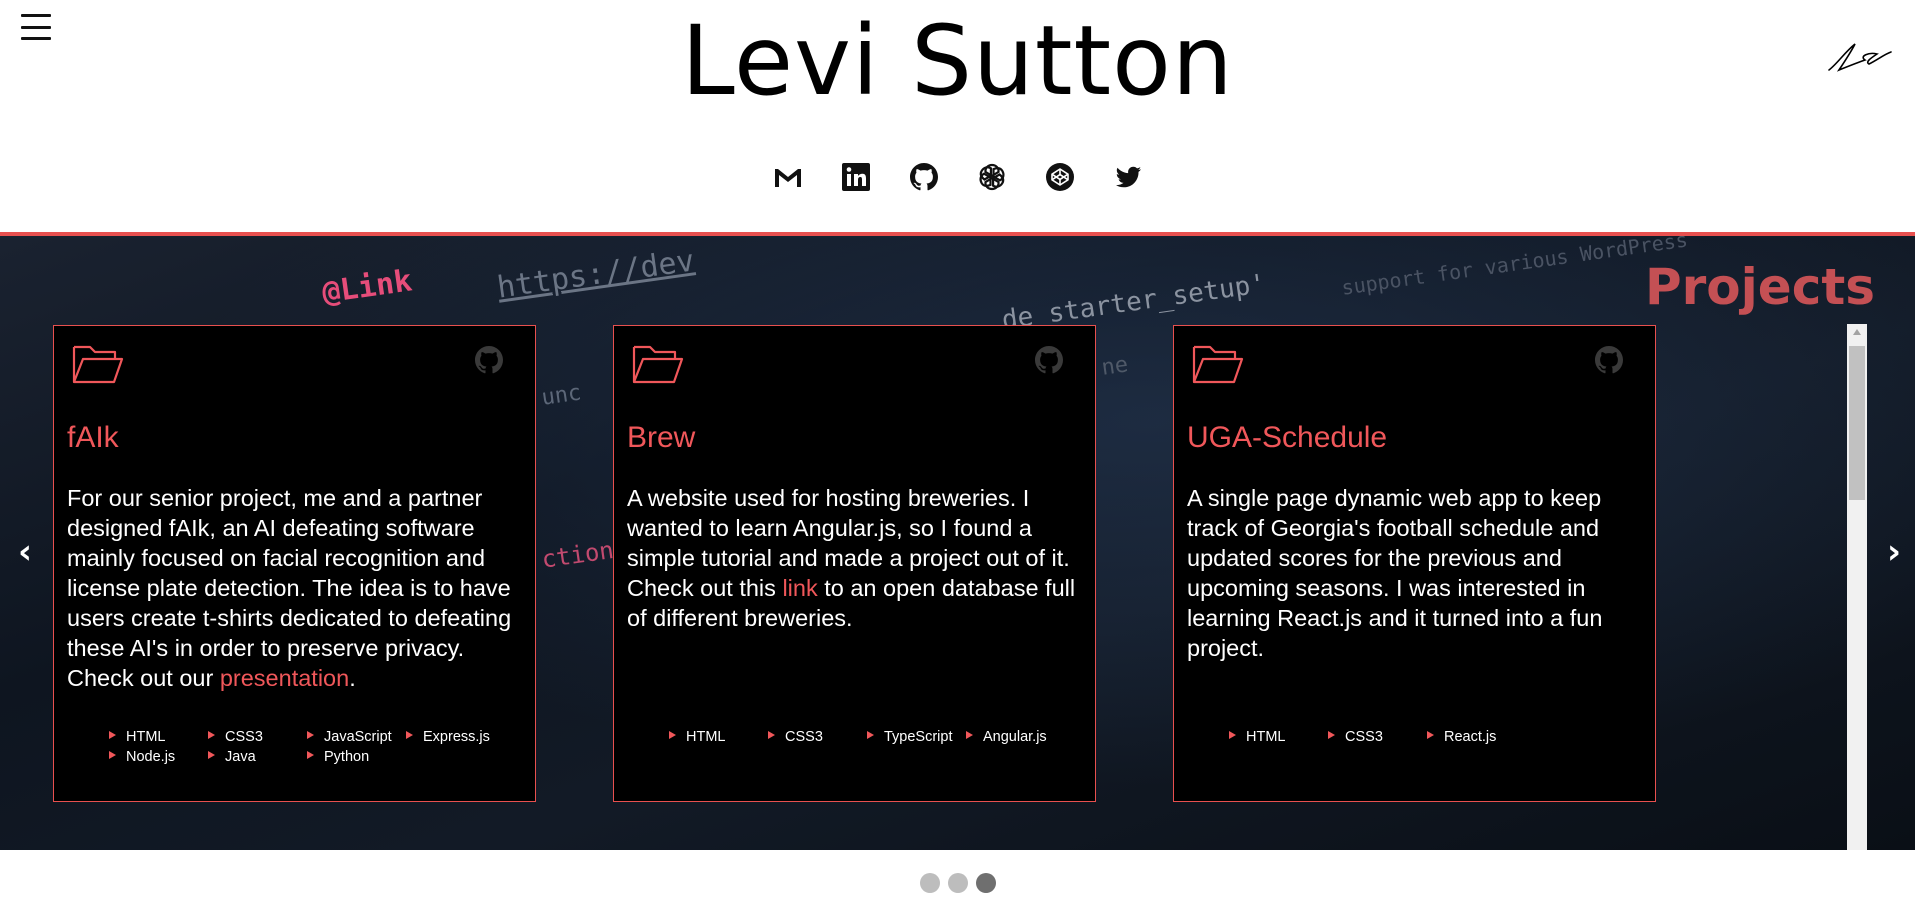 Image resolution: width=1915 pixels, height=898 pixels. What do you see at coordinates (356, 737) in the screenshot?
I see `tech-tag: JavaScript` at bounding box center [356, 737].